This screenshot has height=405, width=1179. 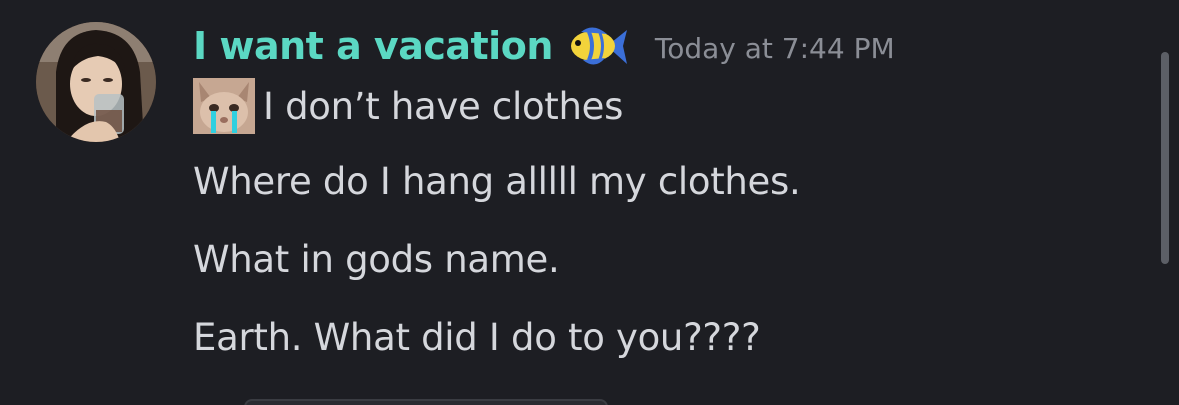 I want to click on avatar-photo, so click(x=96, y=82).